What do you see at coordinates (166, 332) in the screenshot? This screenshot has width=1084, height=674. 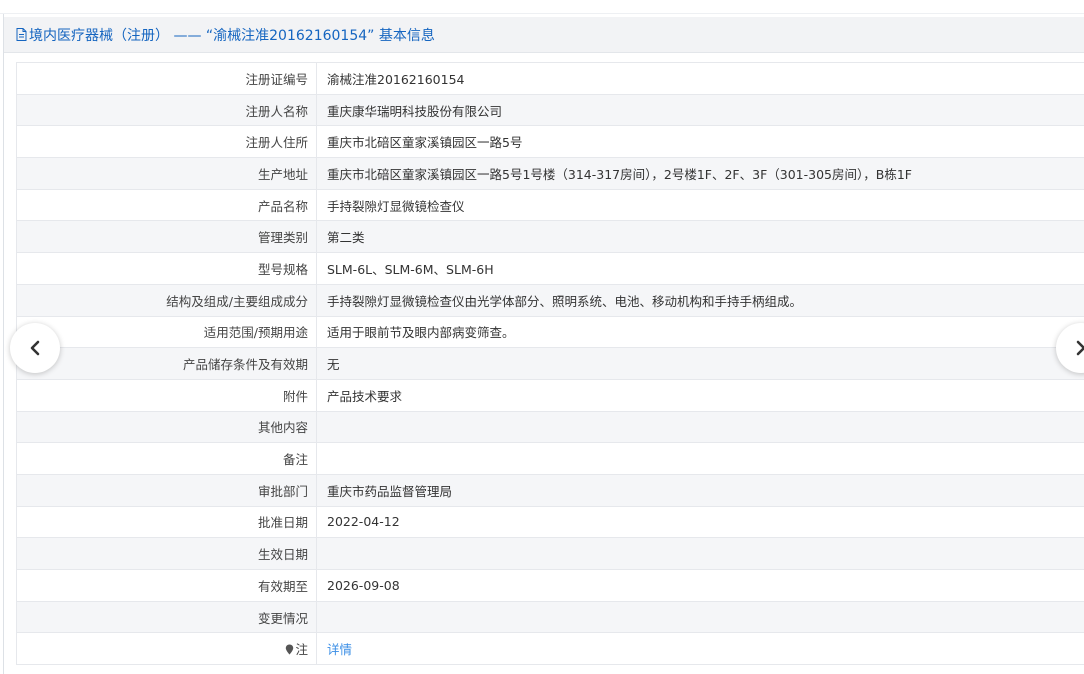 I see `row-label: 适用范围/预期用途` at bounding box center [166, 332].